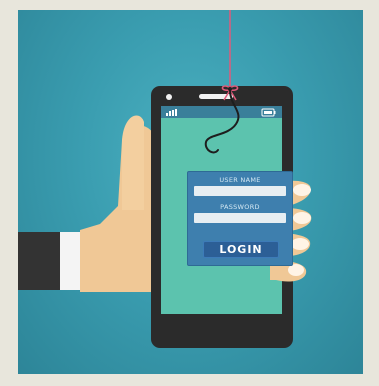  Describe the element at coordinates (119, 208) in the screenshot. I see `hand-palm` at that location.